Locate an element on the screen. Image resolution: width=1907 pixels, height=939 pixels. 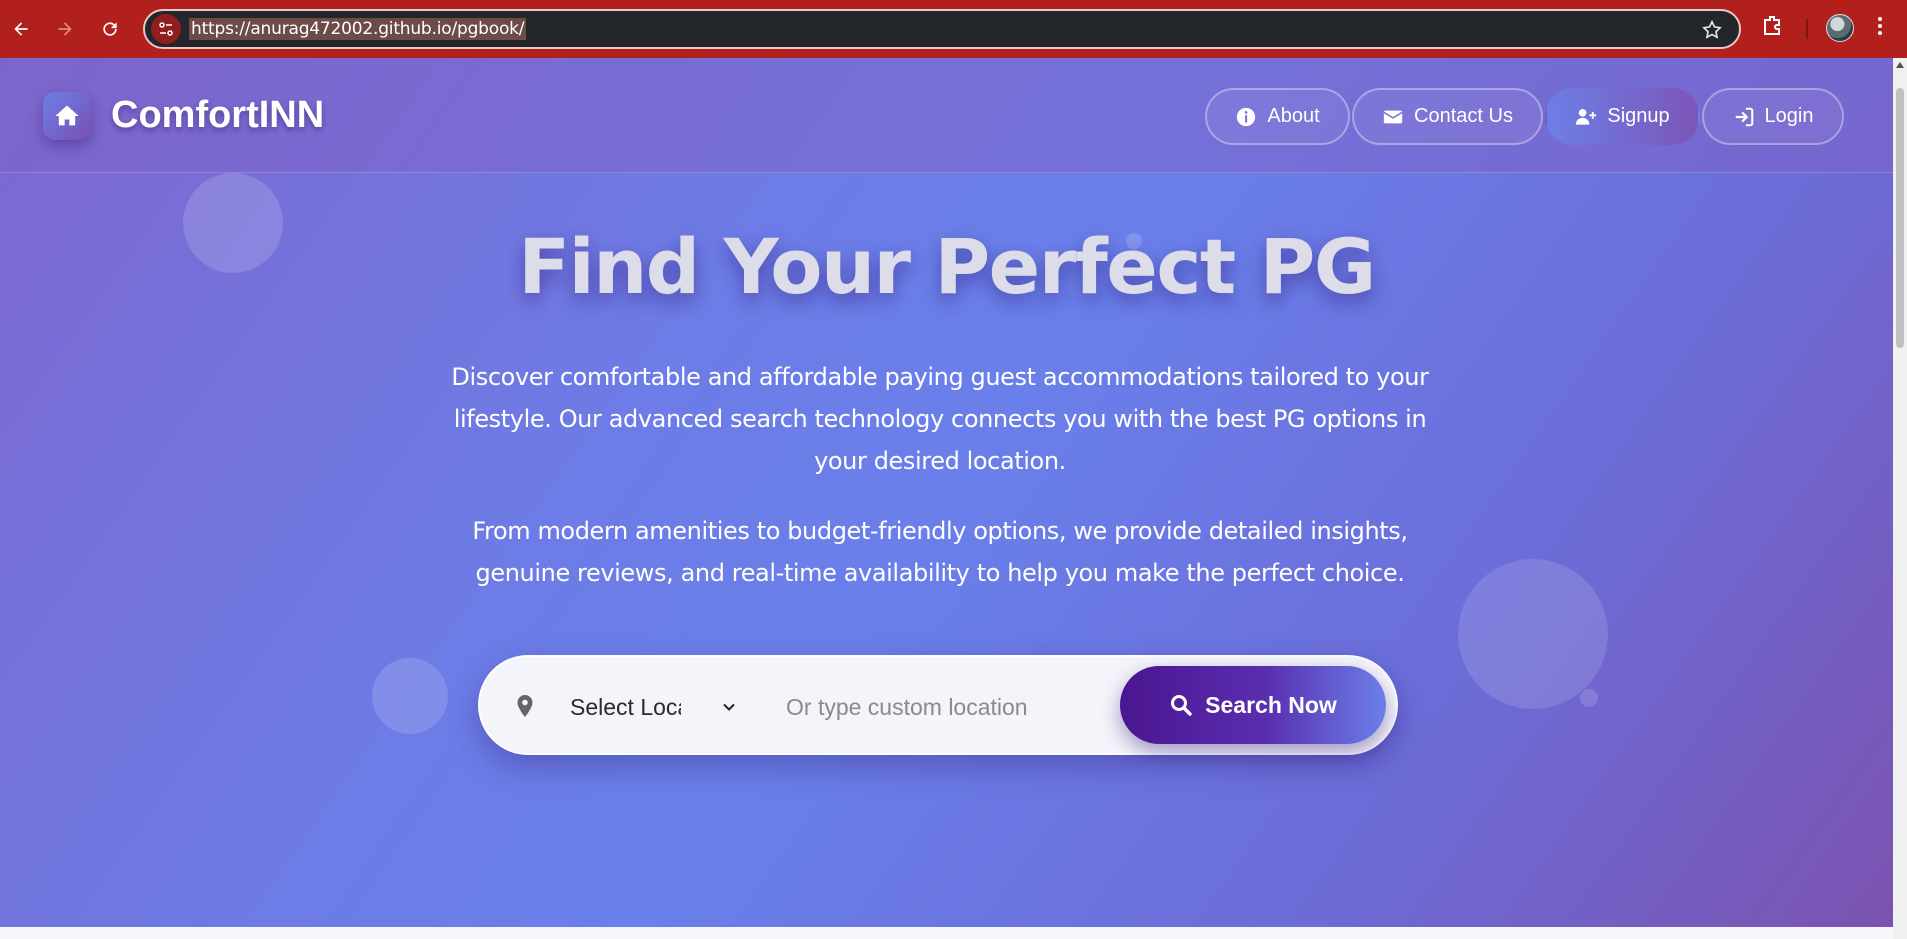
chevron-down-icon is located at coordinates (729, 707).